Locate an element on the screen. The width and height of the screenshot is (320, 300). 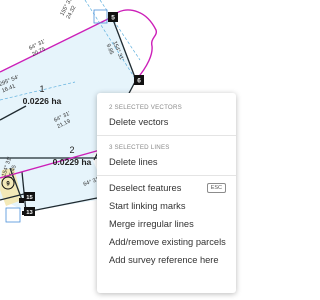
section-label-vectors: 2 SELECTED VECTORS is located at coordinates (145, 107).